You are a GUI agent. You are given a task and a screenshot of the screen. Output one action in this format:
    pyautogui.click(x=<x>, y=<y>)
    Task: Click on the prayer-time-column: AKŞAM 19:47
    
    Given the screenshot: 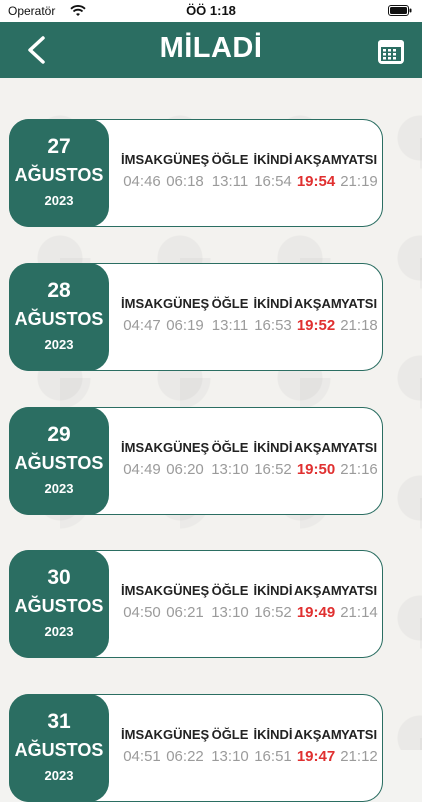 What is the action you would take?
    pyautogui.click(x=318, y=746)
    